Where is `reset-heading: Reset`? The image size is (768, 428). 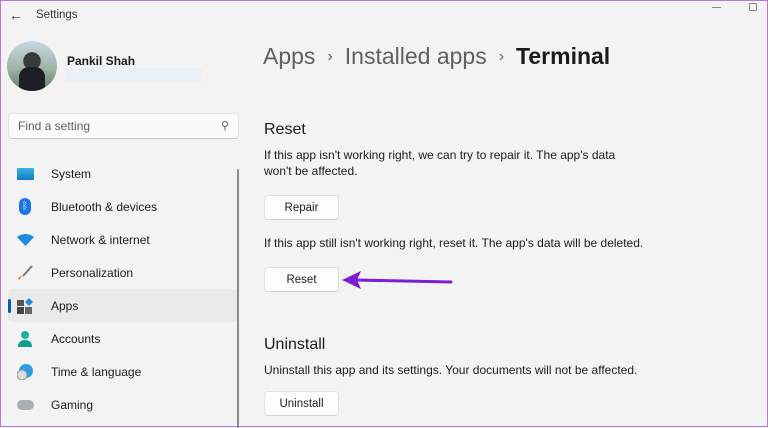
reset-heading: Reset is located at coordinates (285, 129).